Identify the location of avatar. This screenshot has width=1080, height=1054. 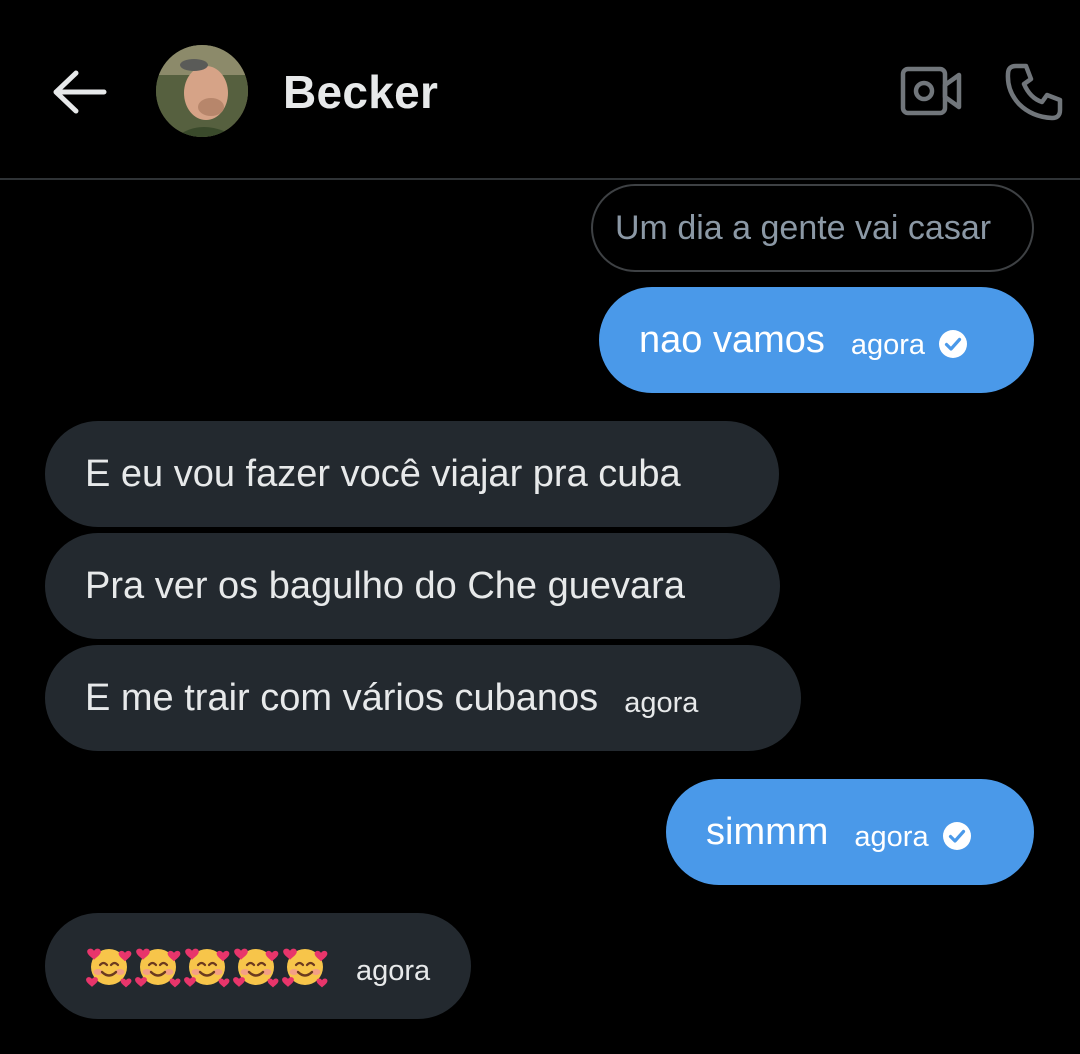
(202, 91).